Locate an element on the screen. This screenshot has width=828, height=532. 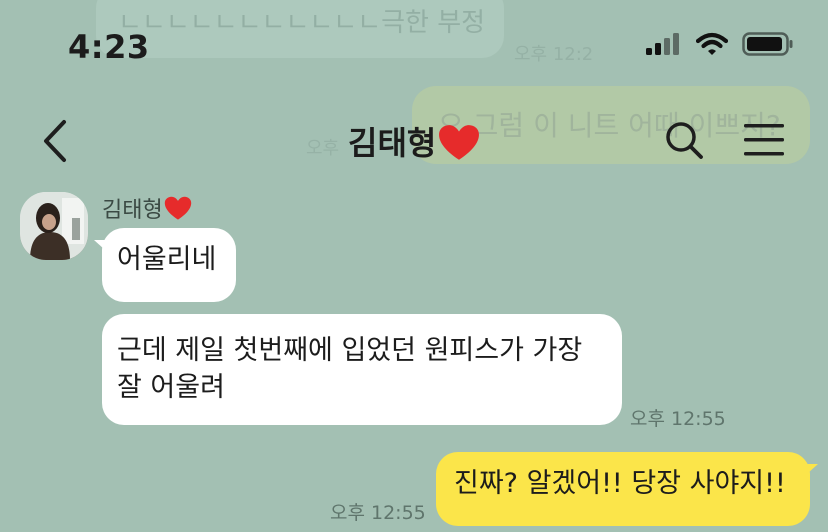
signal-icon is located at coordinates (662, 44).